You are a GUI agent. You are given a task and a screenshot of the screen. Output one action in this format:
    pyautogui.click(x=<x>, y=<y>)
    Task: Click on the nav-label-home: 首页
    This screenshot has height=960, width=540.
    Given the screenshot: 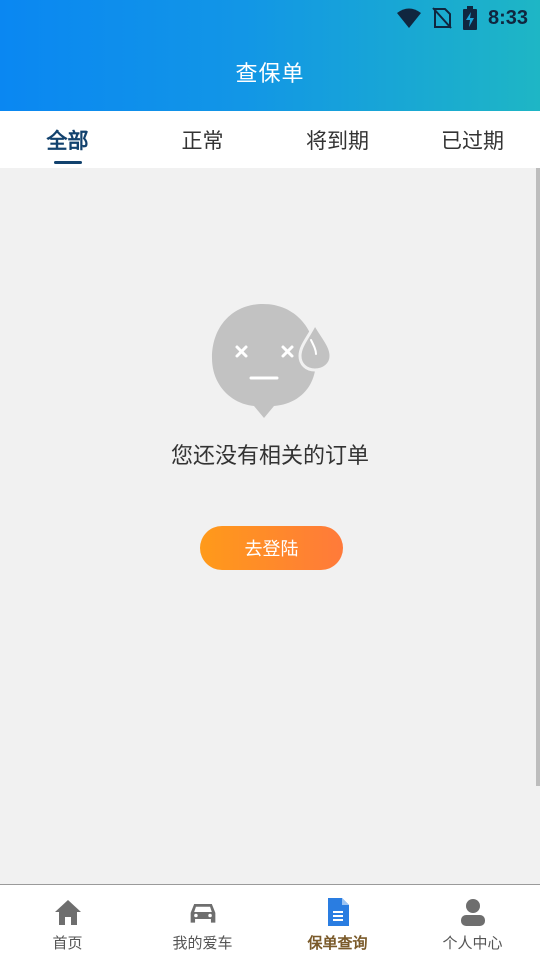 What is the action you would take?
    pyautogui.click(x=67, y=943)
    